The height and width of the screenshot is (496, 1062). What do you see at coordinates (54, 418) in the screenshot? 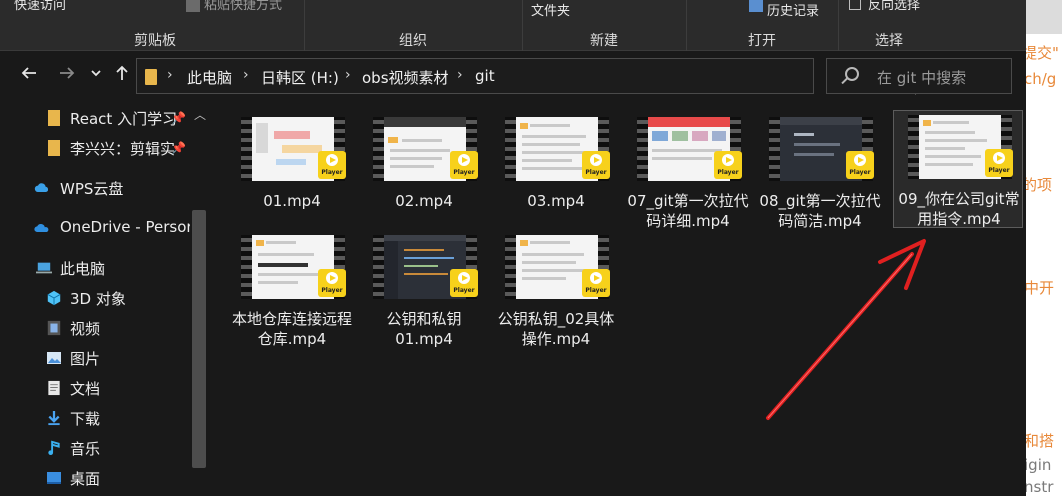
I see `download-icon` at bounding box center [54, 418].